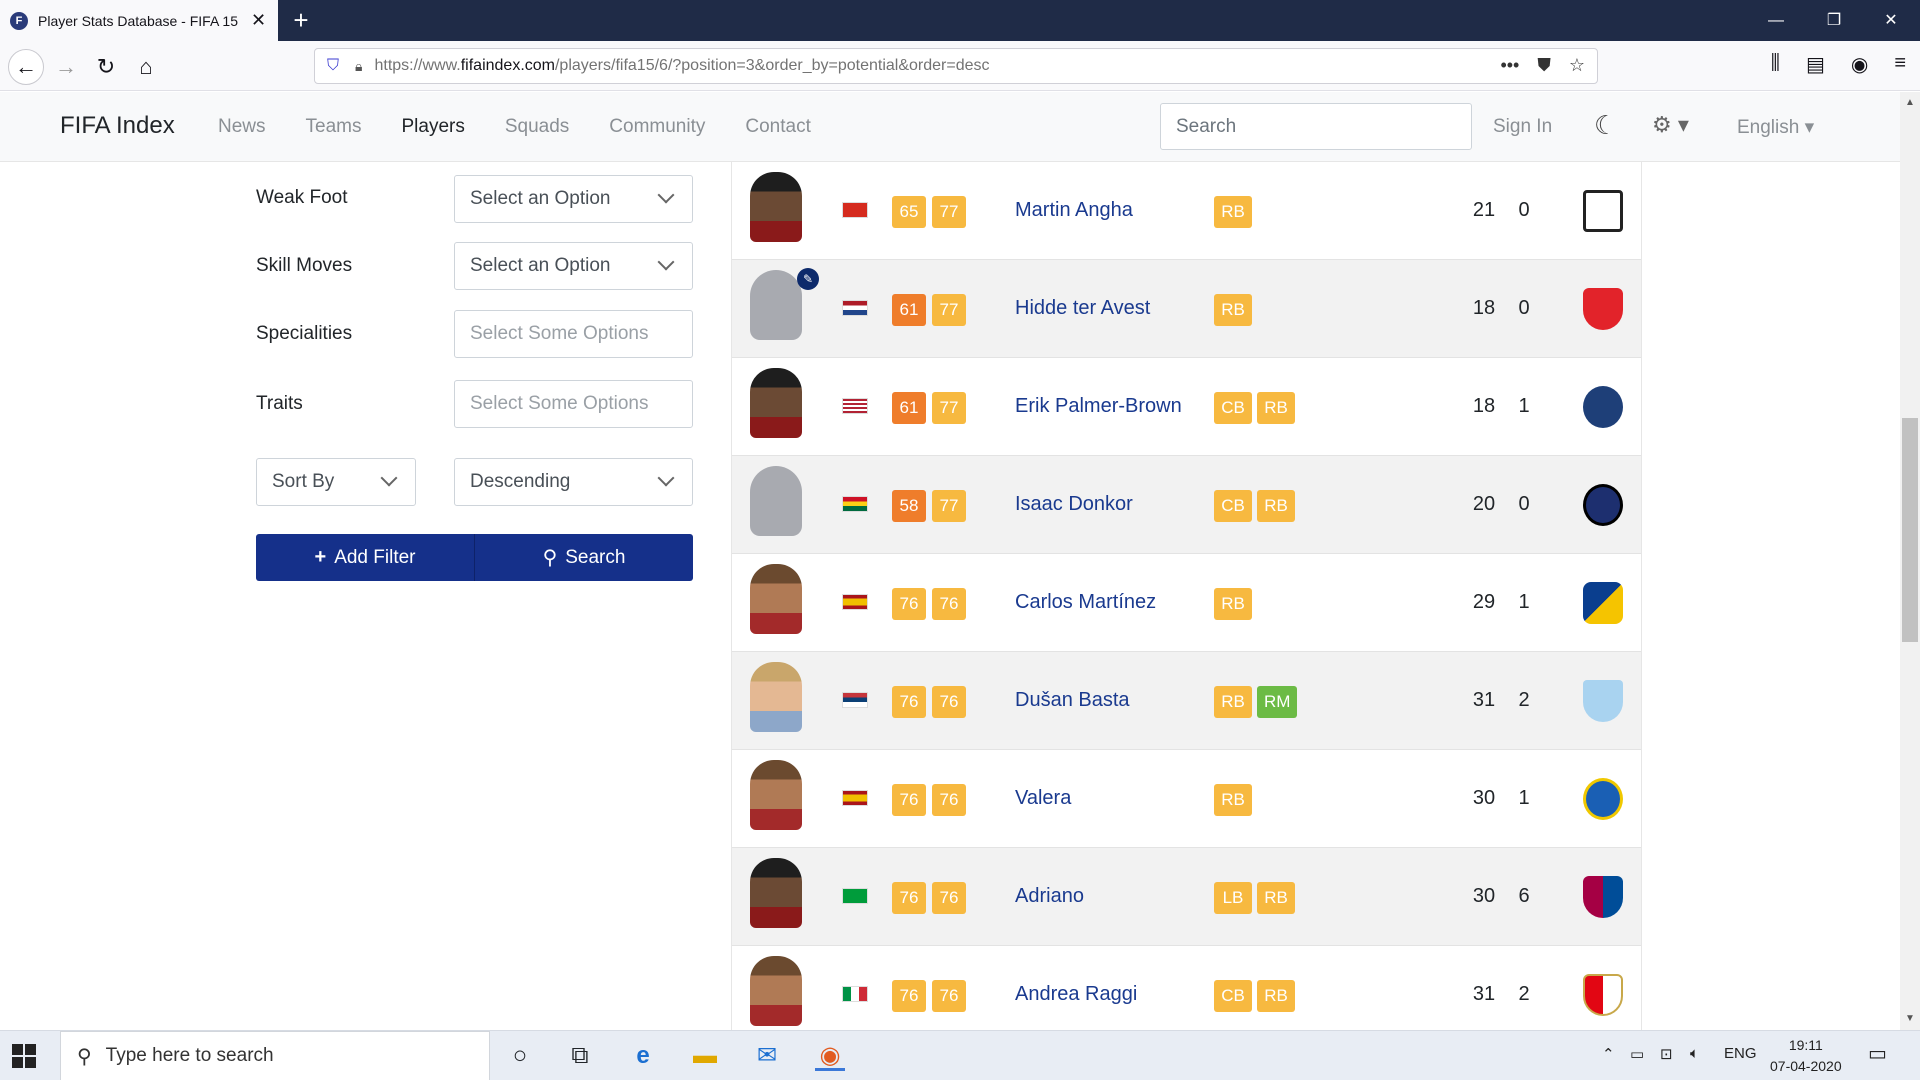 The width and height of the screenshot is (1920, 1080). I want to click on dark-mode-icon: ☾, so click(1605, 125).